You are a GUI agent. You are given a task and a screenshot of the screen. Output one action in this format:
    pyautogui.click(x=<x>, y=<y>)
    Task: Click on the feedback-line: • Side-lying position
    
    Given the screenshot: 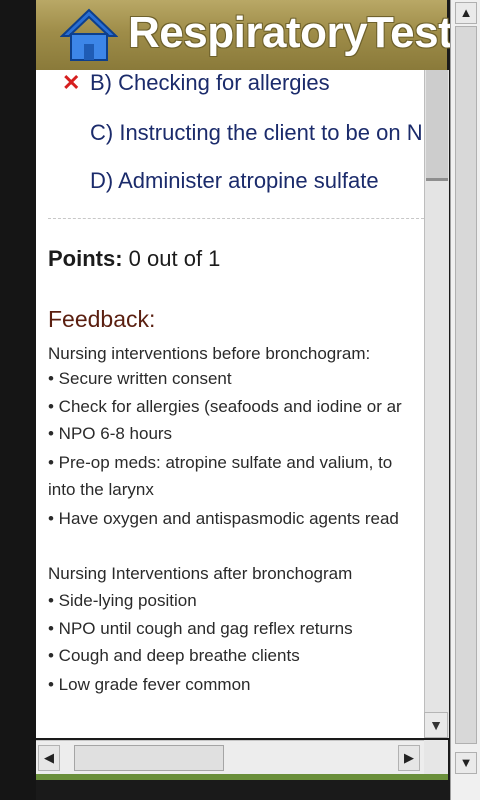 What is the action you would take?
    pyautogui.click(x=122, y=600)
    